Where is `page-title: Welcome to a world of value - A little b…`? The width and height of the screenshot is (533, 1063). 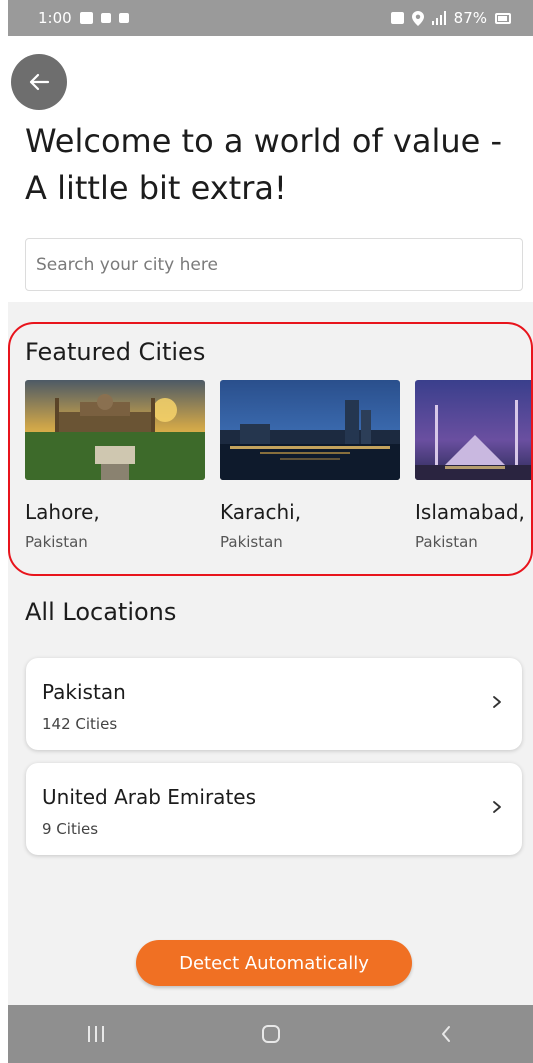 page-title: Welcome to a world of value - A little b… is located at coordinates (264, 164).